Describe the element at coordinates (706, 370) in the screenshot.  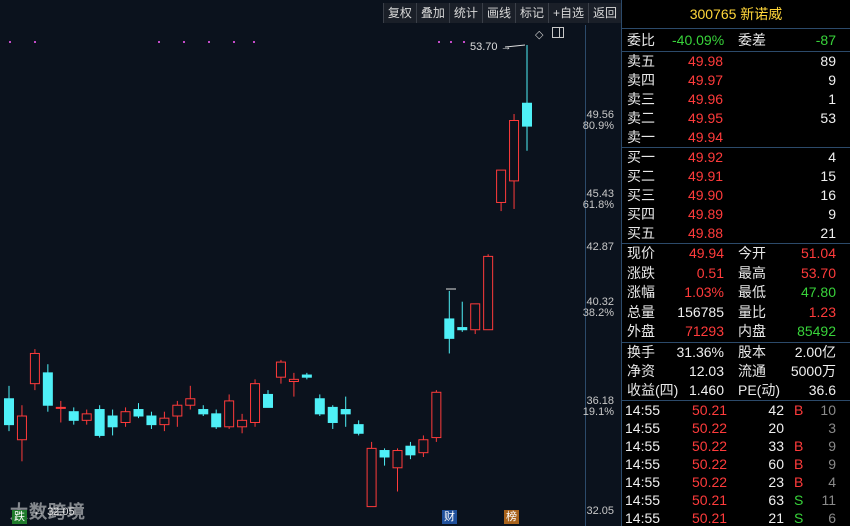
I see `finance-value: 12.03` at that location.